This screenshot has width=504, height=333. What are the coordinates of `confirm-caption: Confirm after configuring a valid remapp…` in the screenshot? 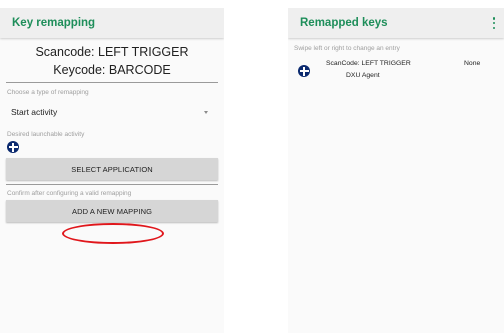 It's located at (69, 193).